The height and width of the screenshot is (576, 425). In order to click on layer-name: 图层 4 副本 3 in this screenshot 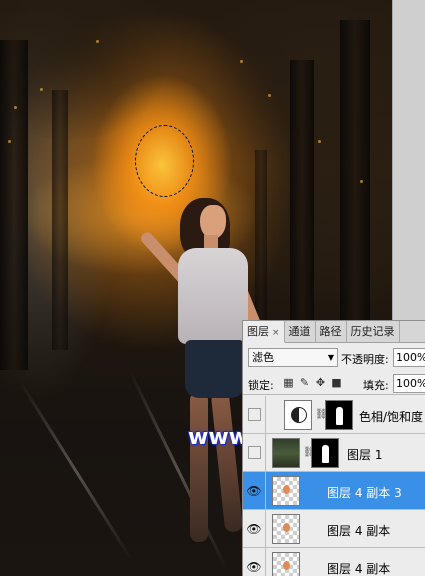, I will do `click(364, 493)`.